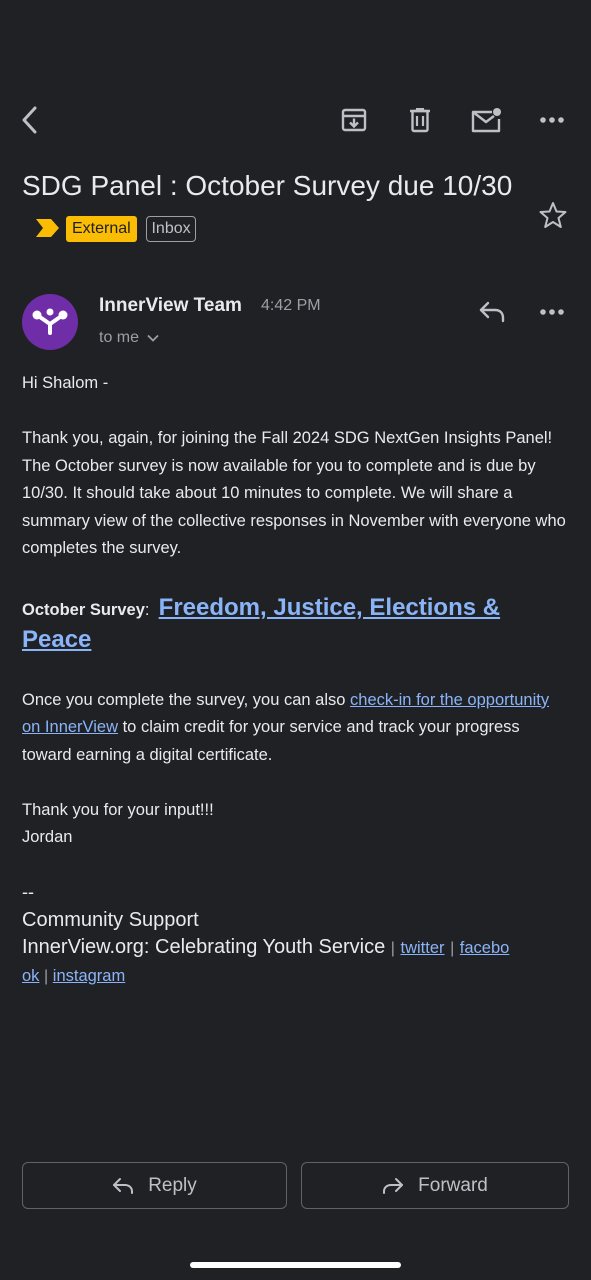 Image resolution: width=591 pixels, height=1280 pixels. Describe the element at coordinates (101, 228) in the screenshot. I see `external-badge: External` at that location.